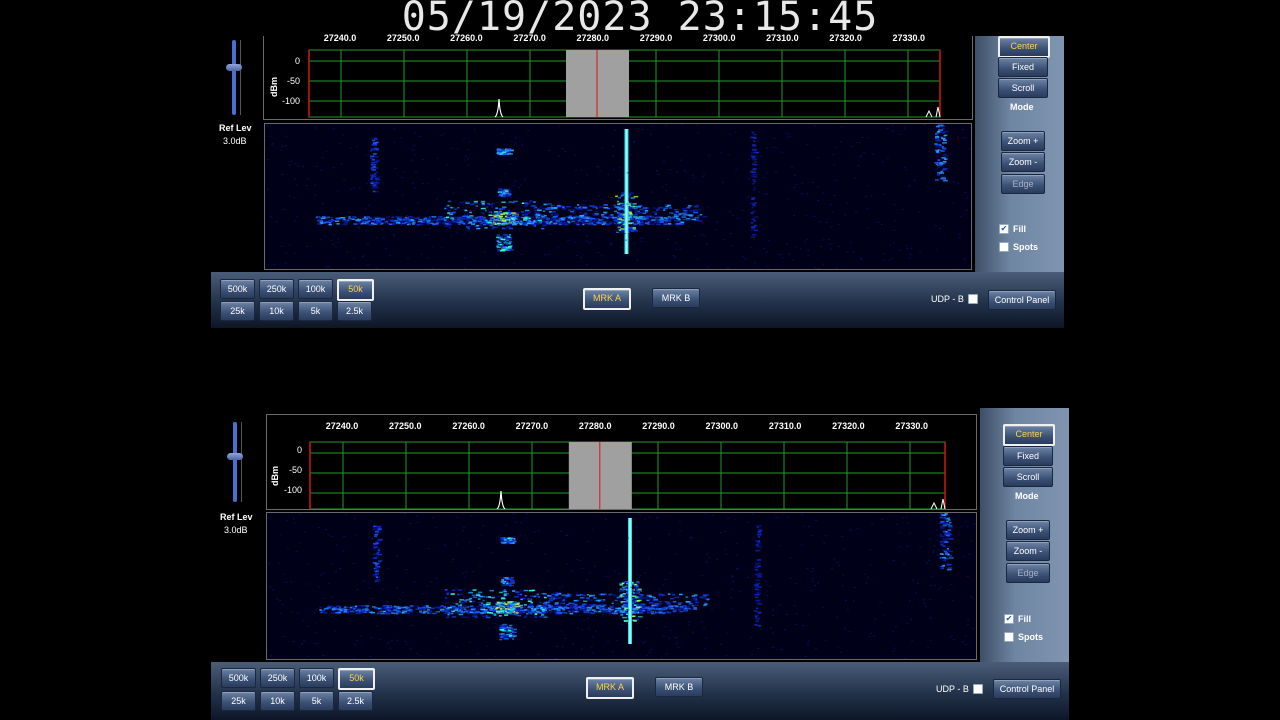 This screenshot has height=720, width=1280. What do you see at coordinates (782, 38) in the screenshot?
I see `frequency-tick-label: 27310.0` at bounding box center [782, 38].